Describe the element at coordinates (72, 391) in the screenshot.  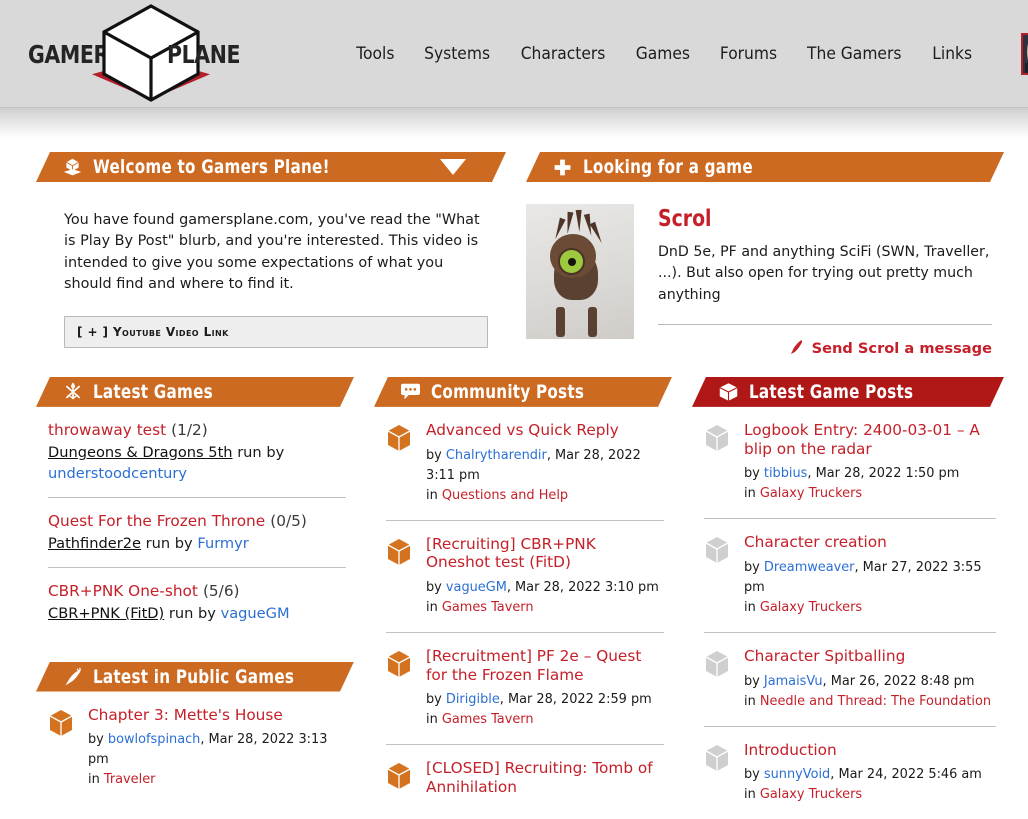
I see `crossed-dice-icon` at that location.